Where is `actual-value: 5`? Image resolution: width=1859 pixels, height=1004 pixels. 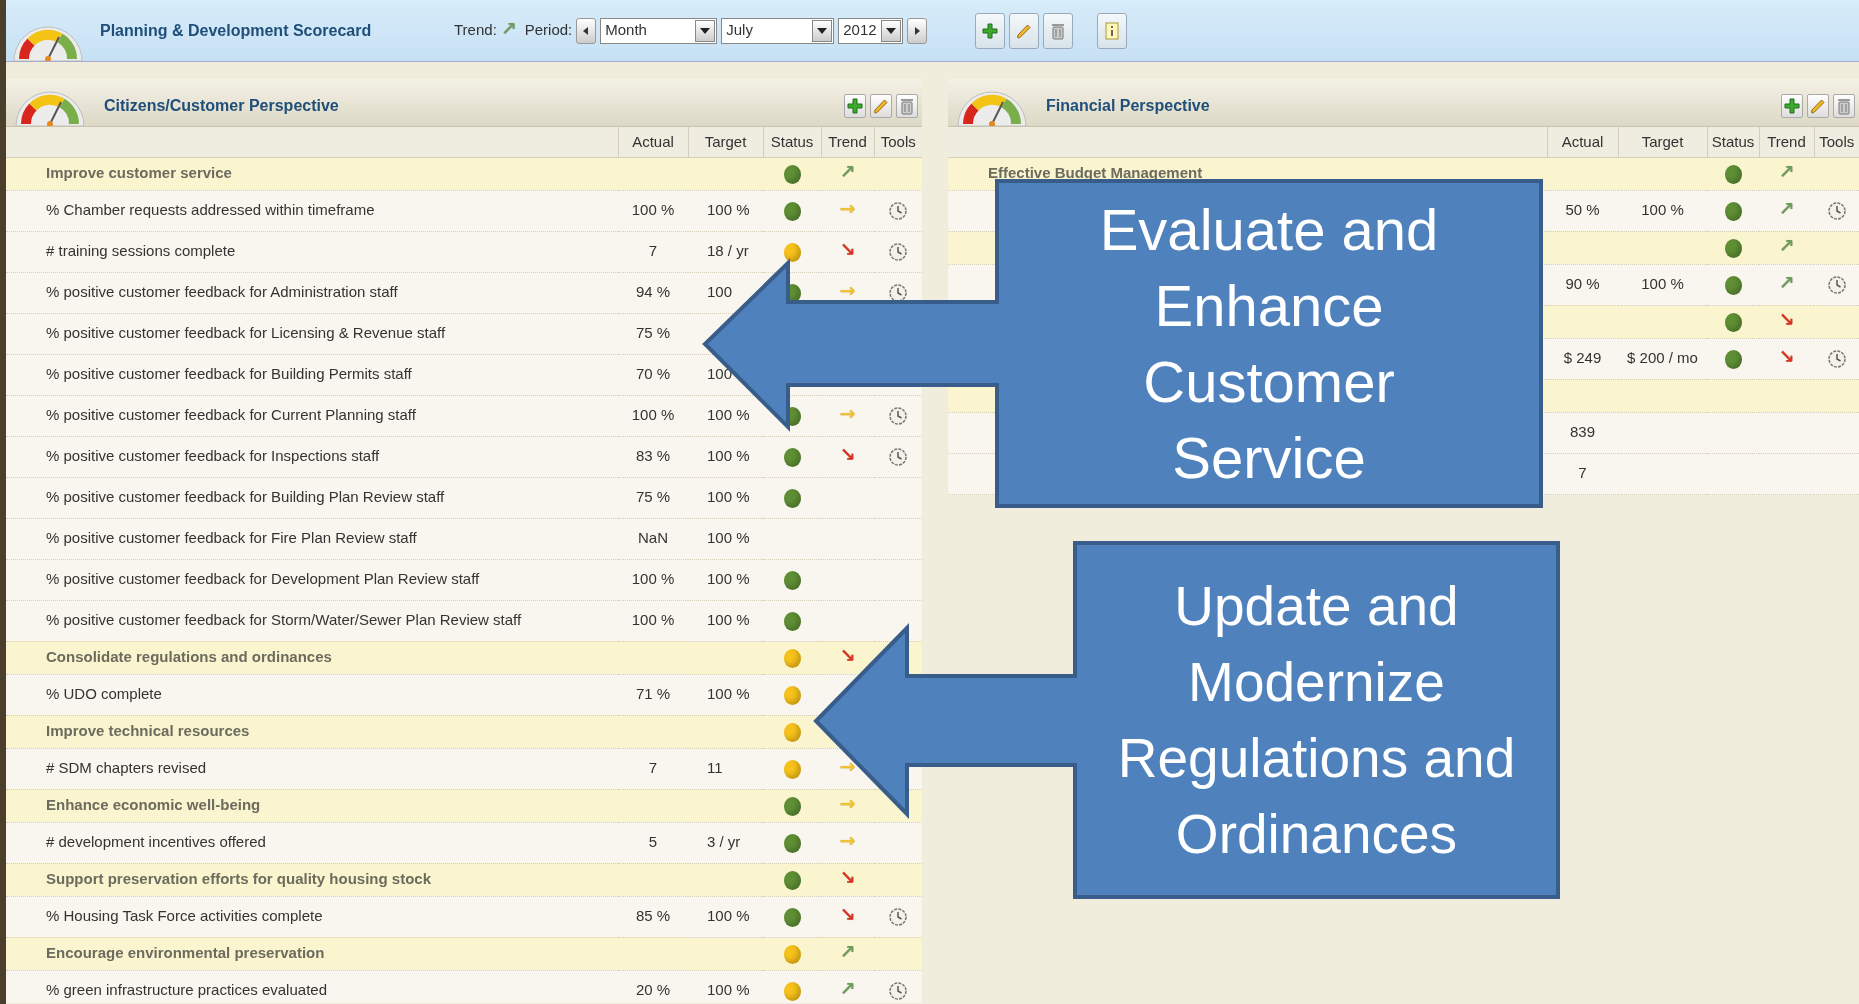 actual-value: 5 is located at coordinates (653, 842).